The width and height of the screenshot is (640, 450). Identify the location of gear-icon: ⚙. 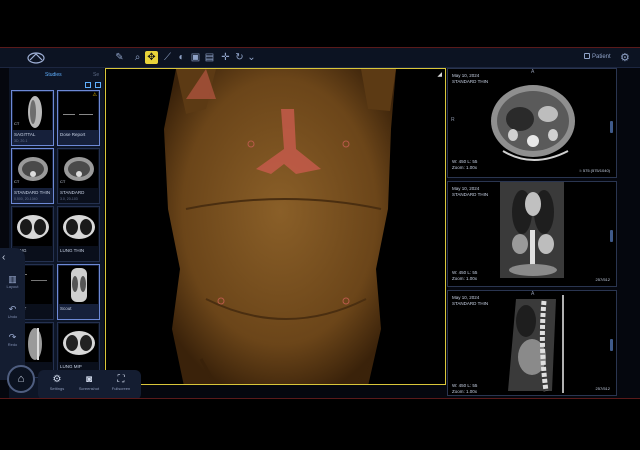
(57, 379).